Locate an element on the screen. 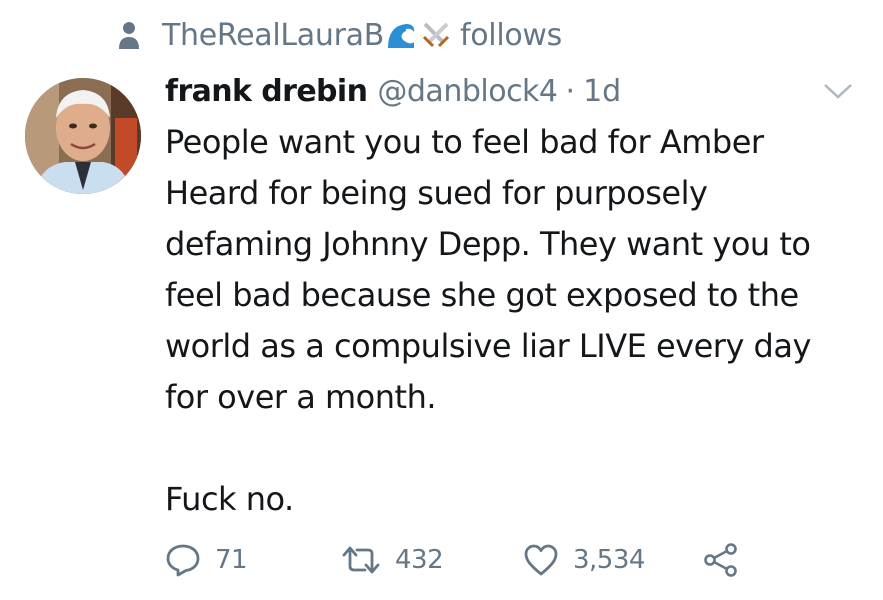 Image resolution: width=883 pixels, height=600 pixels. social-context: TheRealLauraB follows is located at coordinates (340, 35).